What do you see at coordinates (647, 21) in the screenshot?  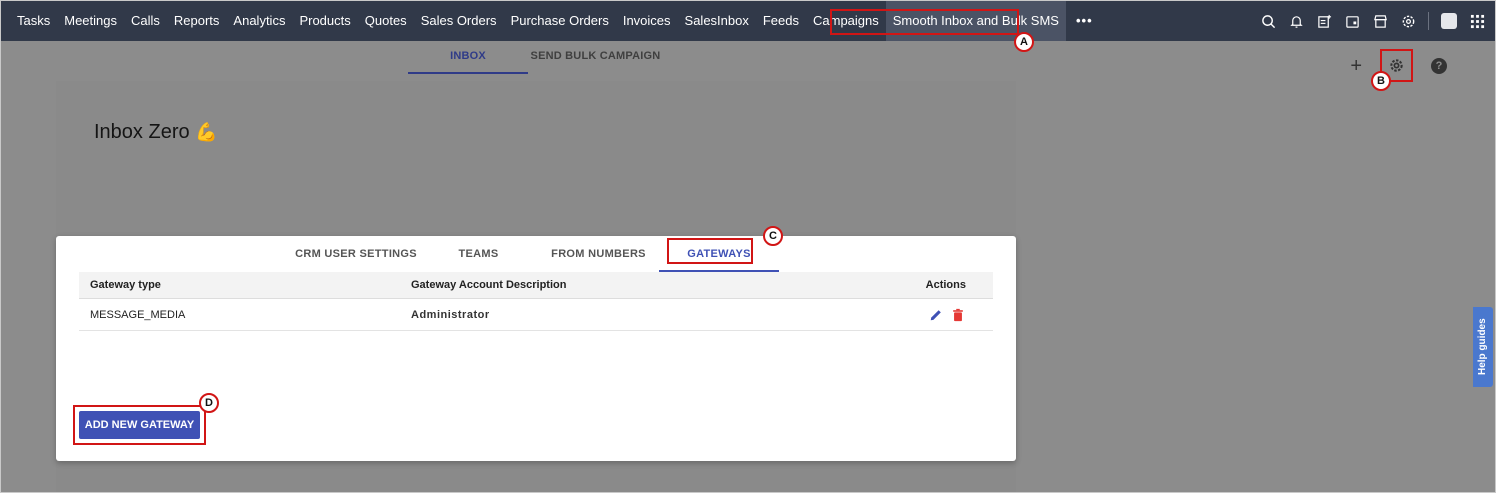 I see `nav-invoices: Invoices` at bounding box center [647, 21].